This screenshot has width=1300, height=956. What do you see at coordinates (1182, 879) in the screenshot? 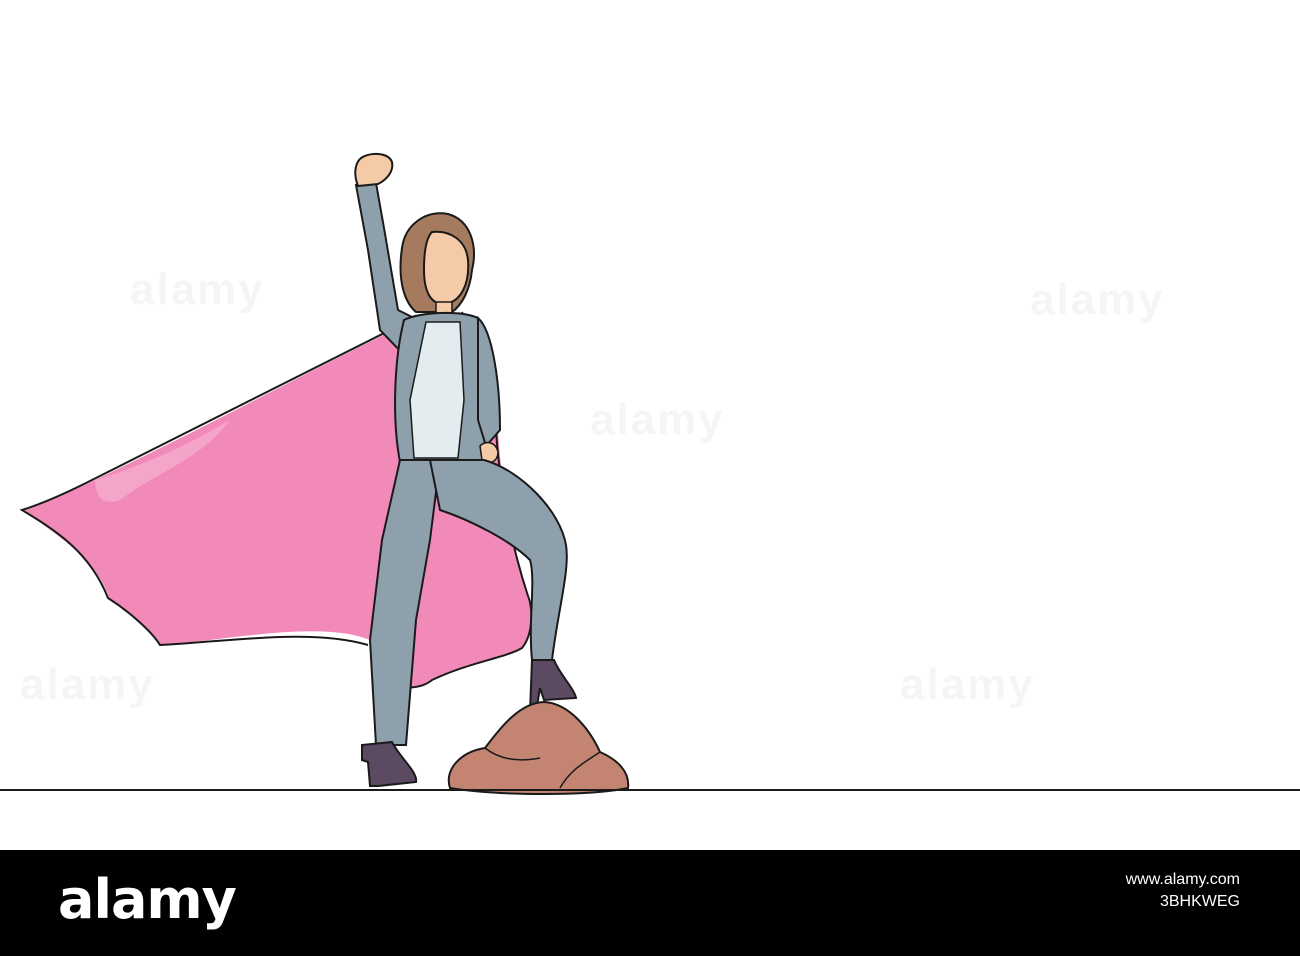
I see `image-source-url: www.alamy.com` at bounding box center [1182, 879].